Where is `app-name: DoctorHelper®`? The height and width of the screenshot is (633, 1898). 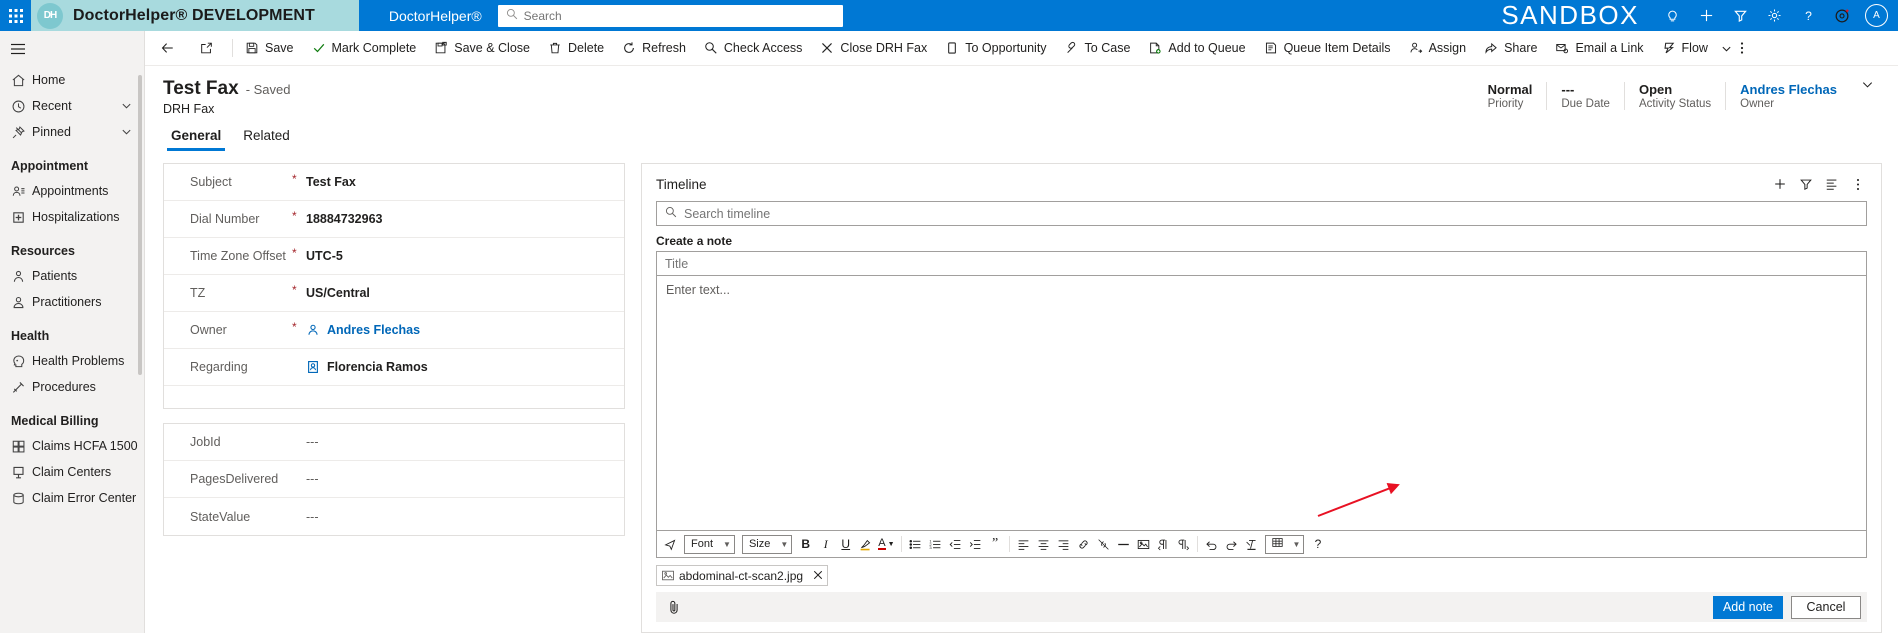 app-name: DoctorHelper® is located at coordinates (428, 15).